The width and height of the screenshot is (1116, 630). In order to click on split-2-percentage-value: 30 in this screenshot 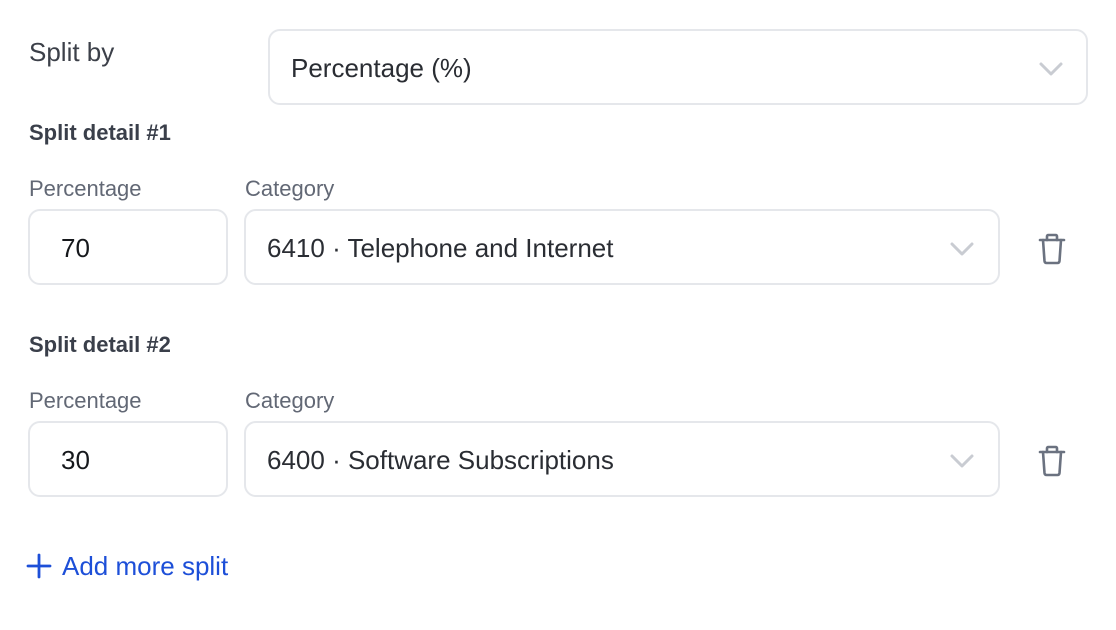, I will do `click(75, 460)`.